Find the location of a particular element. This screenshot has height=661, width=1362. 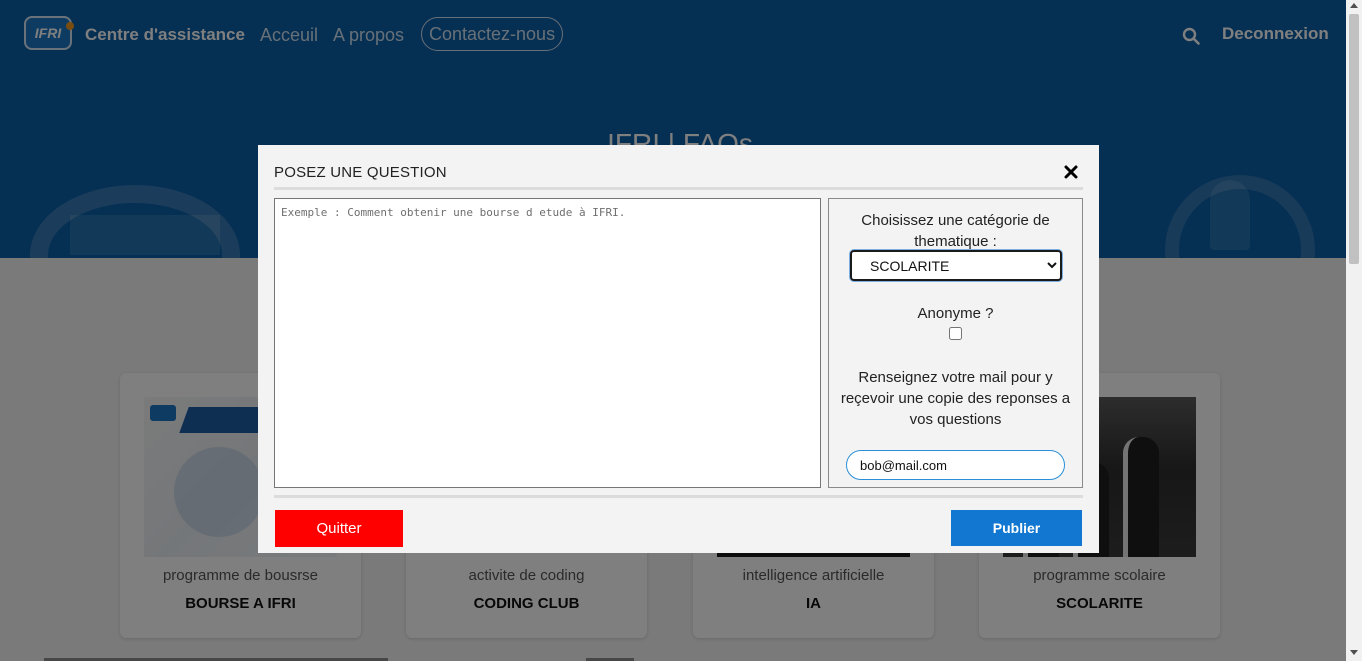

category-label: Choisissez une catégorie de thematique : is located at coordinates (955, 231).